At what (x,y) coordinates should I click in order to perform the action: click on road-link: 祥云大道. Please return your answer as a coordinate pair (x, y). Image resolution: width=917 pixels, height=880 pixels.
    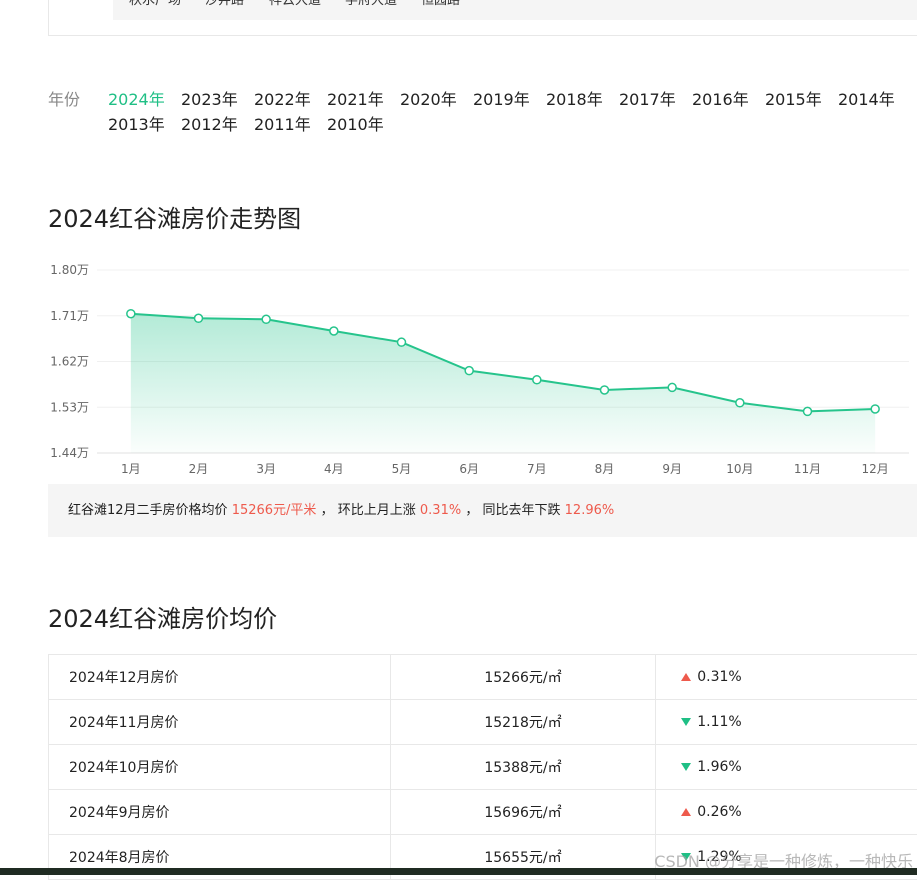
    Looking at the image, I should click on (295, 4).